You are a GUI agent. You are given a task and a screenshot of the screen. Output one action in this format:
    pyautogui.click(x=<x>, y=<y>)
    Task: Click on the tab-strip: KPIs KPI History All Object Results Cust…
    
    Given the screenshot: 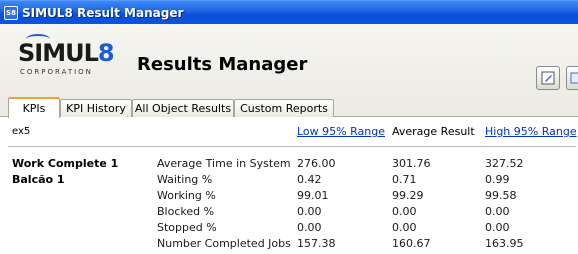 What is the action you would take?
    pyautogui.click(x=289, y=107)
    